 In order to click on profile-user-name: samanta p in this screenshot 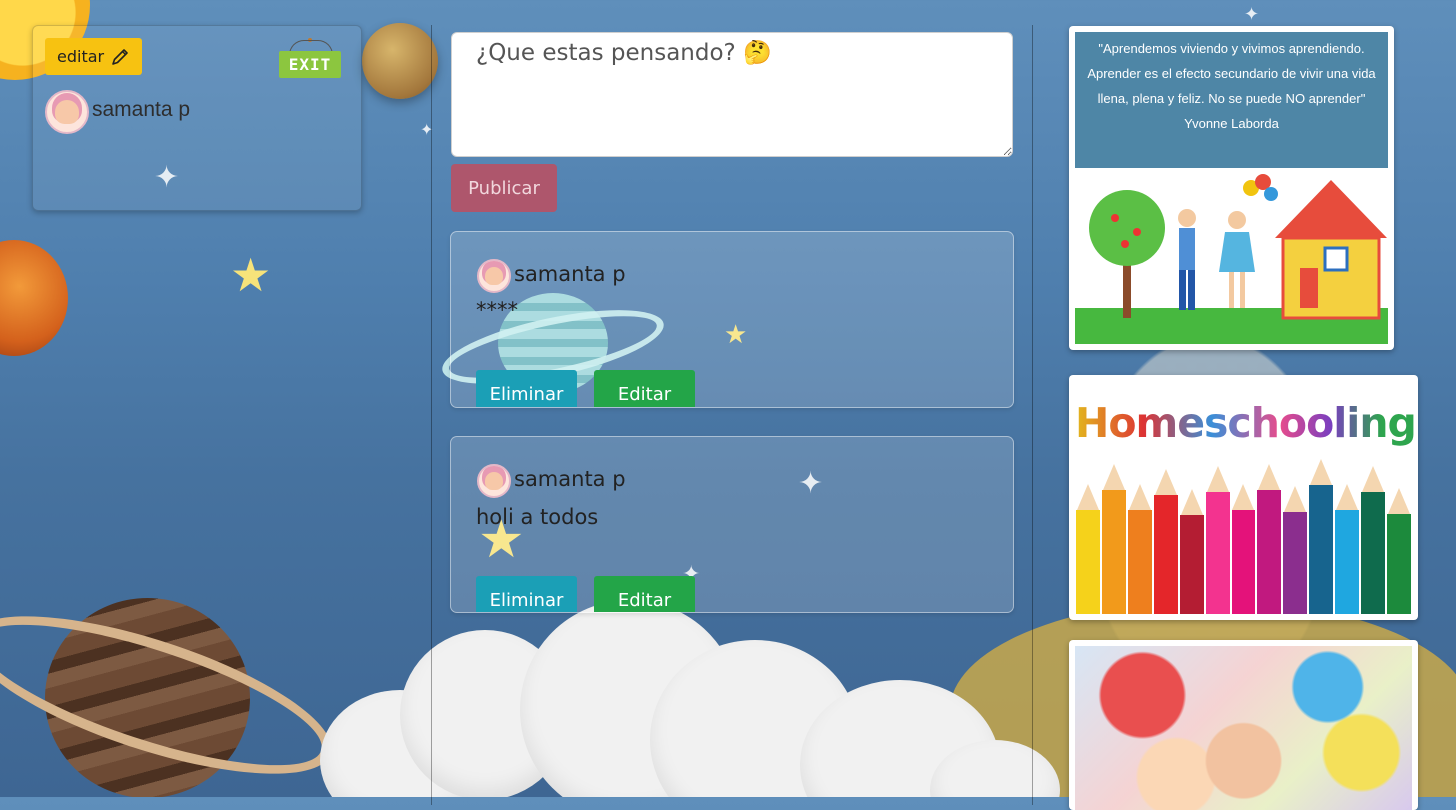, I will do `click(141, 109)`.